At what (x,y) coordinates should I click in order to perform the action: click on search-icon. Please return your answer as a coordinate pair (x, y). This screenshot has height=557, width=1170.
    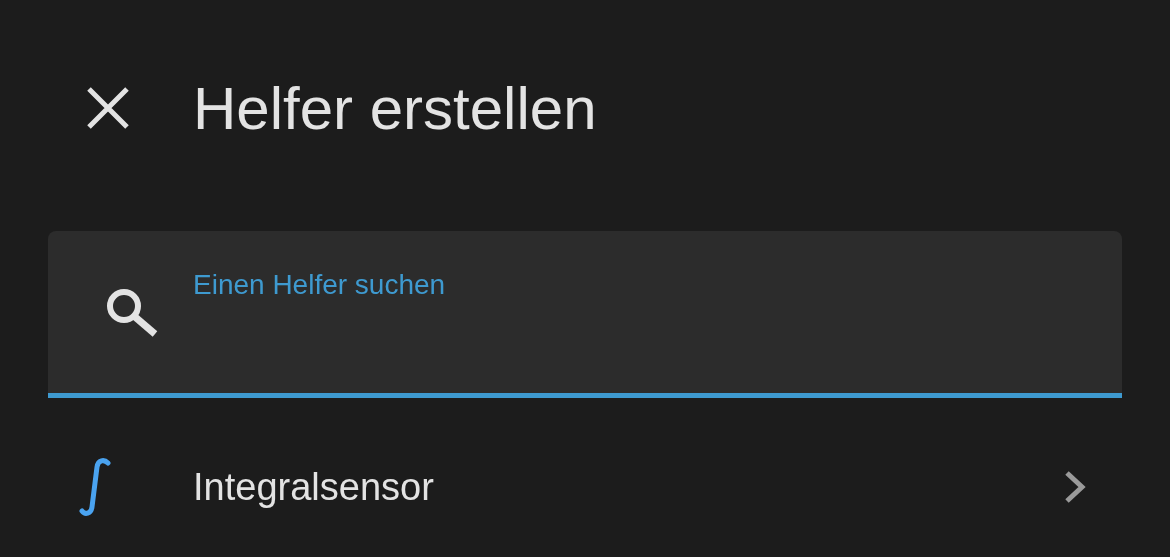
    Looking at the image, I should click on (132, 312).